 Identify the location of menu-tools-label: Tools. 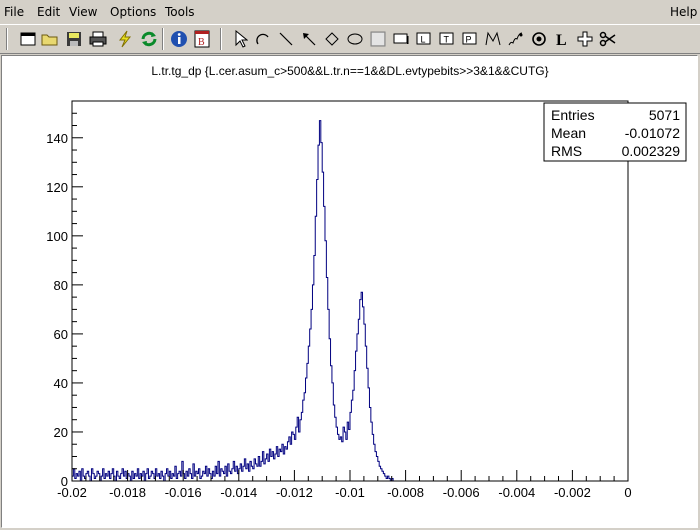
(180, 12).